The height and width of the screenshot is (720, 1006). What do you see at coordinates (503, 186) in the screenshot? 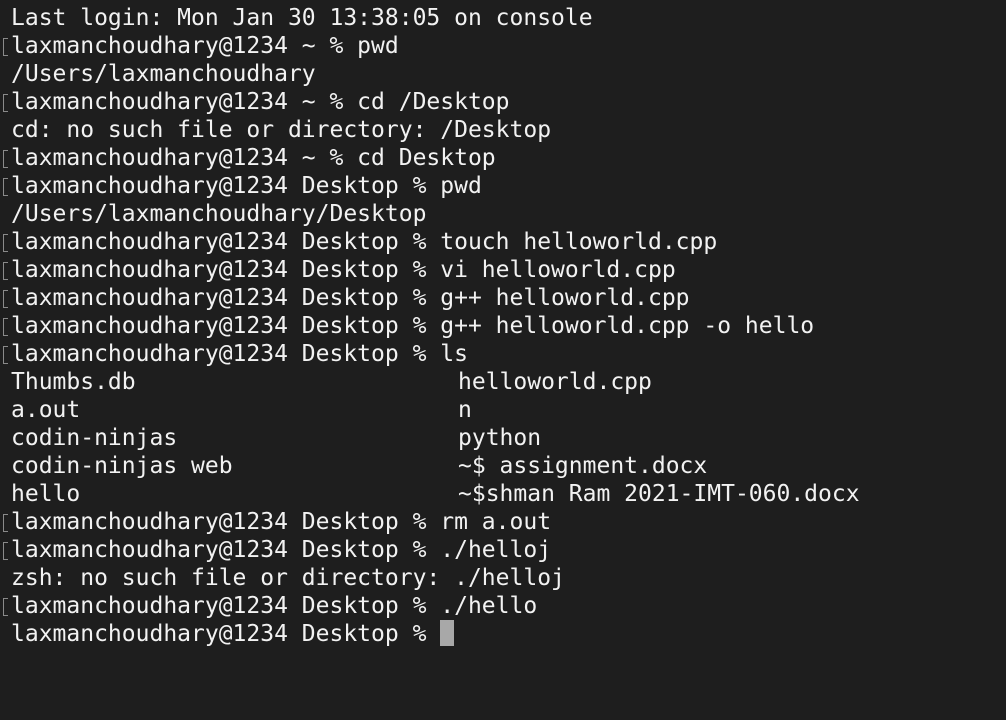
I see `terminal-line: laxmanchoudhary@1234 Desktop % pwd` at bounding box center [503, 186].